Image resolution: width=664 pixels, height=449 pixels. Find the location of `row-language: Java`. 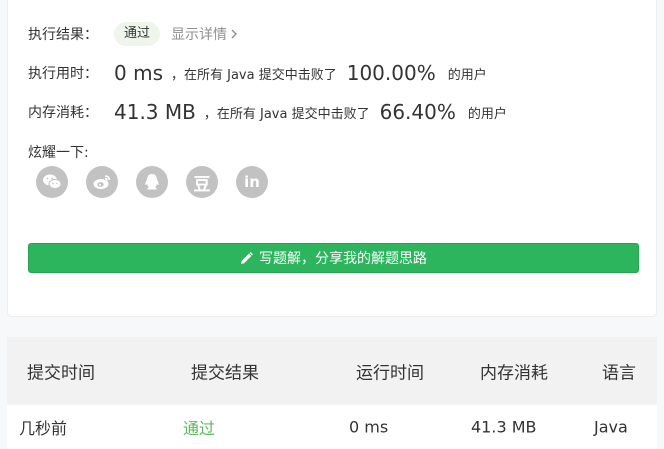

row-language: Java is located at coordinates (611, 427).